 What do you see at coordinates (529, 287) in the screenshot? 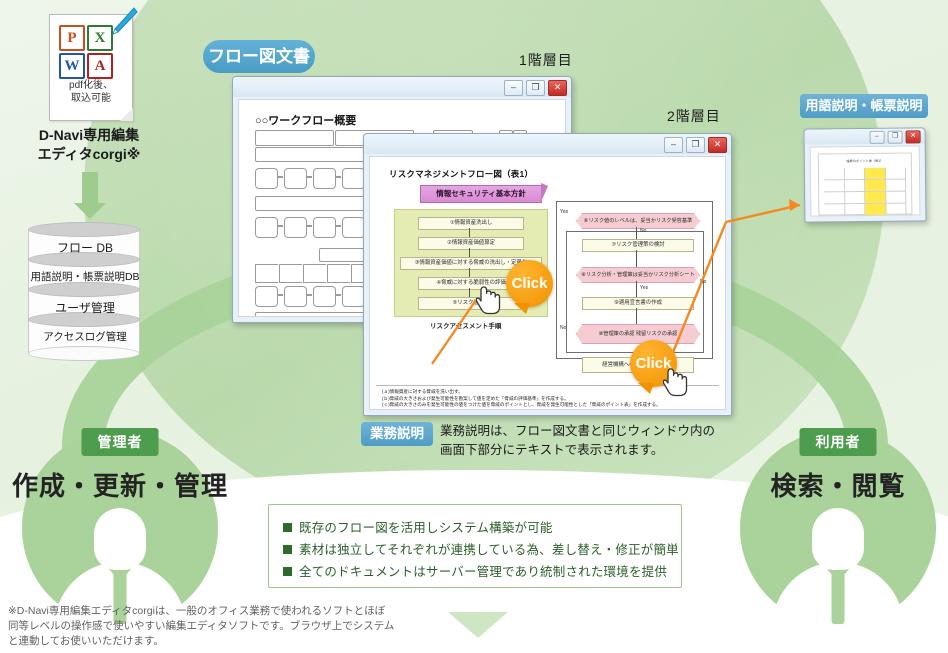
I see `click-bubble-flow: Click` at bounding box center [529, 287].